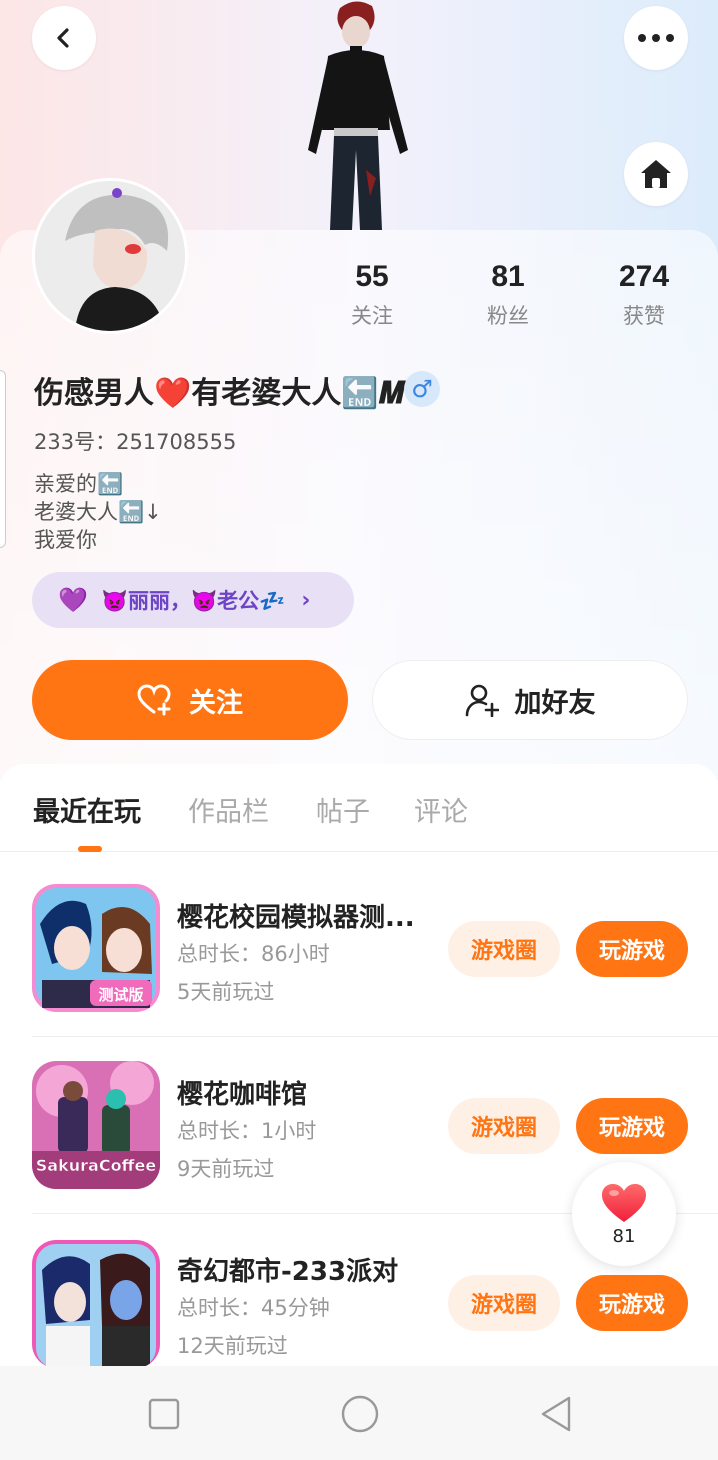 Image resolution: width=718 pixels, height=1460 pixels. What do you see at coordinates (228, 809) in the screenshot?
I see `tab-works: 作品栏` at bounding box center [228, 809].